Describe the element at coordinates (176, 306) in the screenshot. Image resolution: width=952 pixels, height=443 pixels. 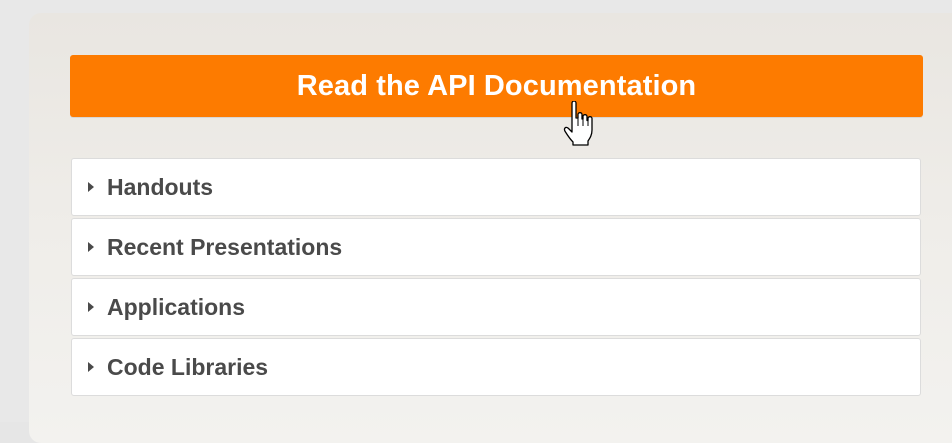
I see `accordion-item-label: Applications` at that location.